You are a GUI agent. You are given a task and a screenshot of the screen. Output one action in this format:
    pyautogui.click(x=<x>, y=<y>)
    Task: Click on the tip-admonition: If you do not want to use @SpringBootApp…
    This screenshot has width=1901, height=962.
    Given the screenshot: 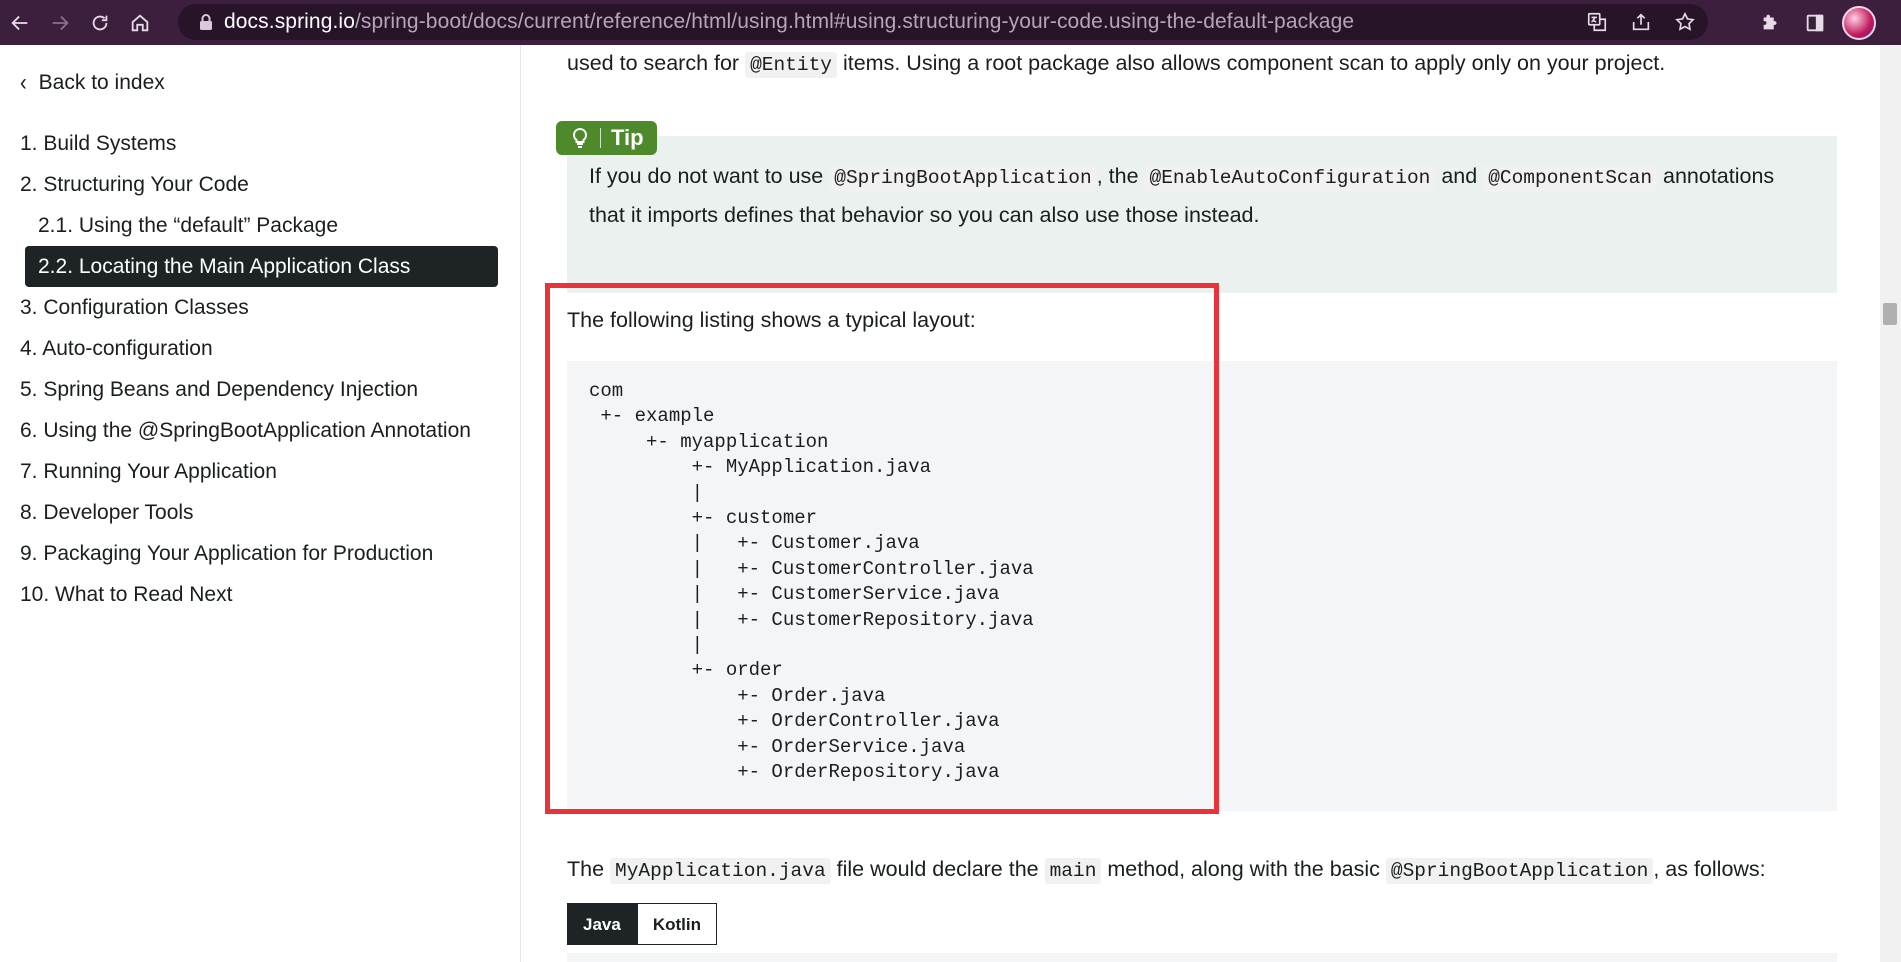 What is the action you would take?
    pyautogui.click(x=1202, y=214)
    